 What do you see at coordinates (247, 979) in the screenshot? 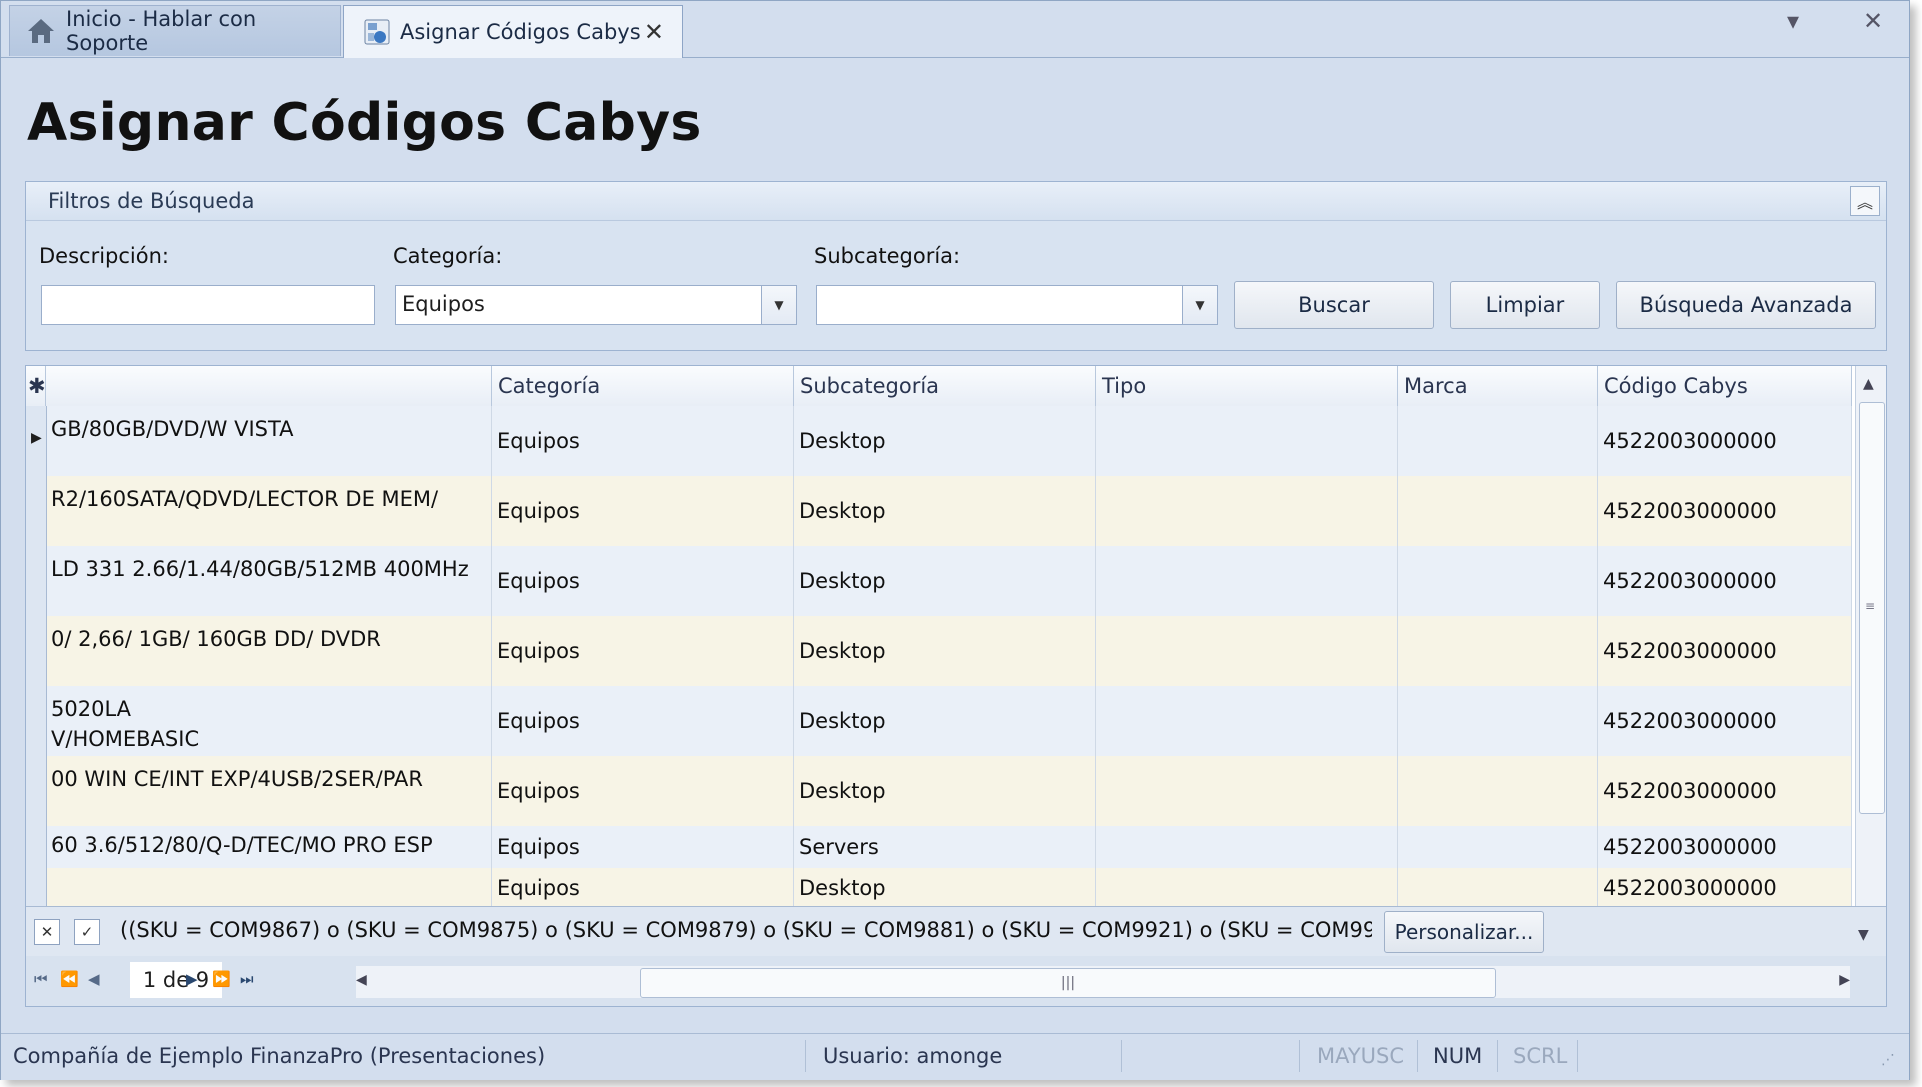
I see `last-page-icon: ⏭` at bounding box center [247, 979].